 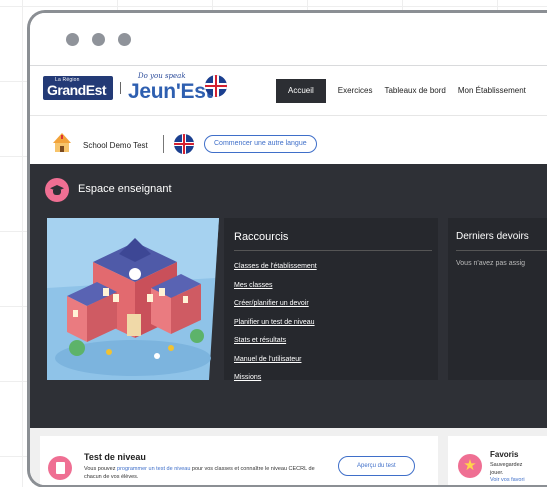 I want to click on favorites-title: Favoris, so click(x=504, y=454).